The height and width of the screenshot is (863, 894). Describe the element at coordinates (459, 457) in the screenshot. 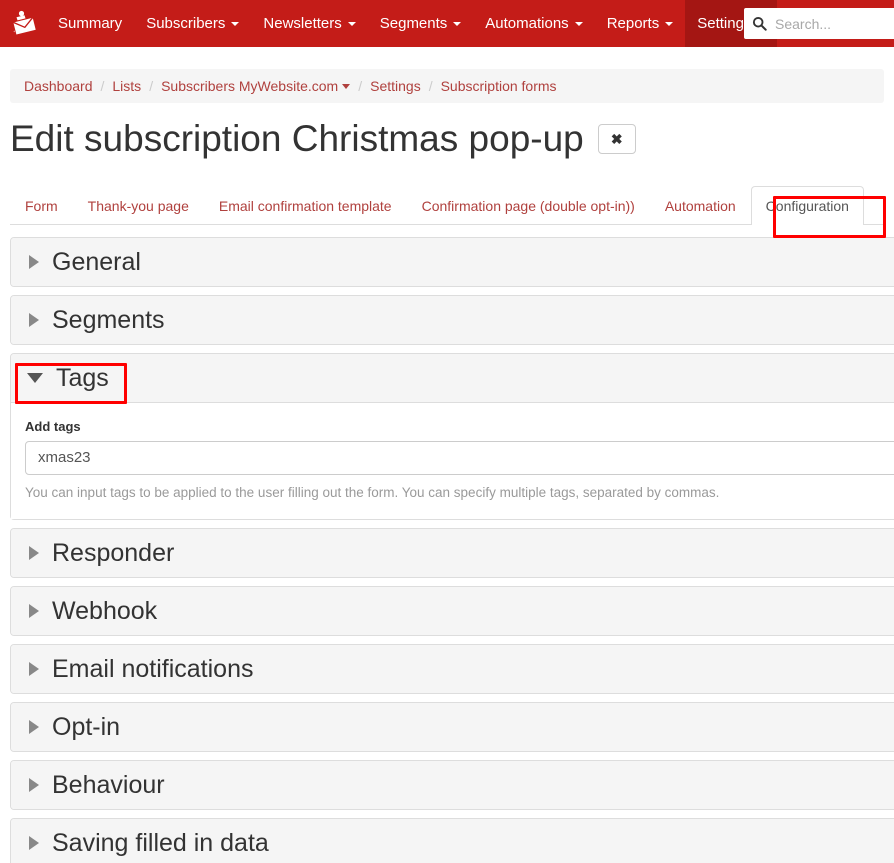

I see `add-tags-input` at that location.